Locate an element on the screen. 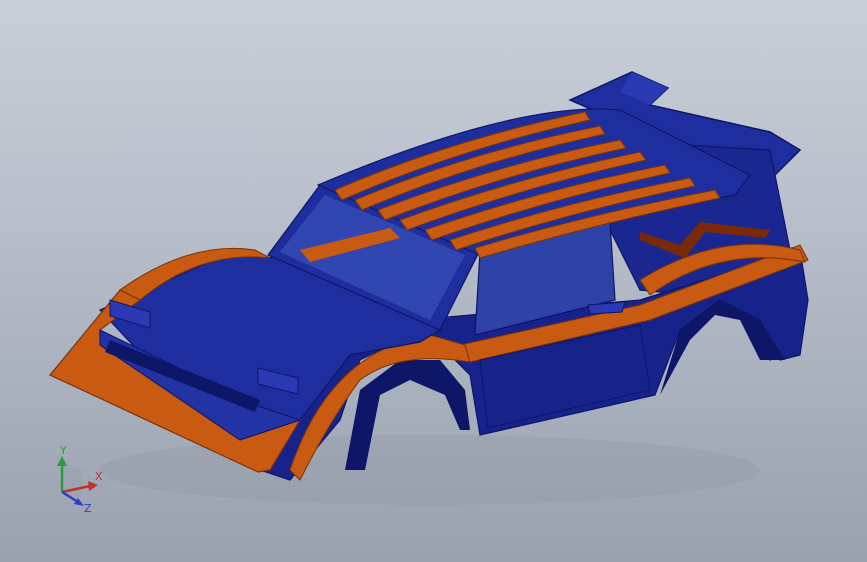  y-axis-head is located at coordinates (62, 461).